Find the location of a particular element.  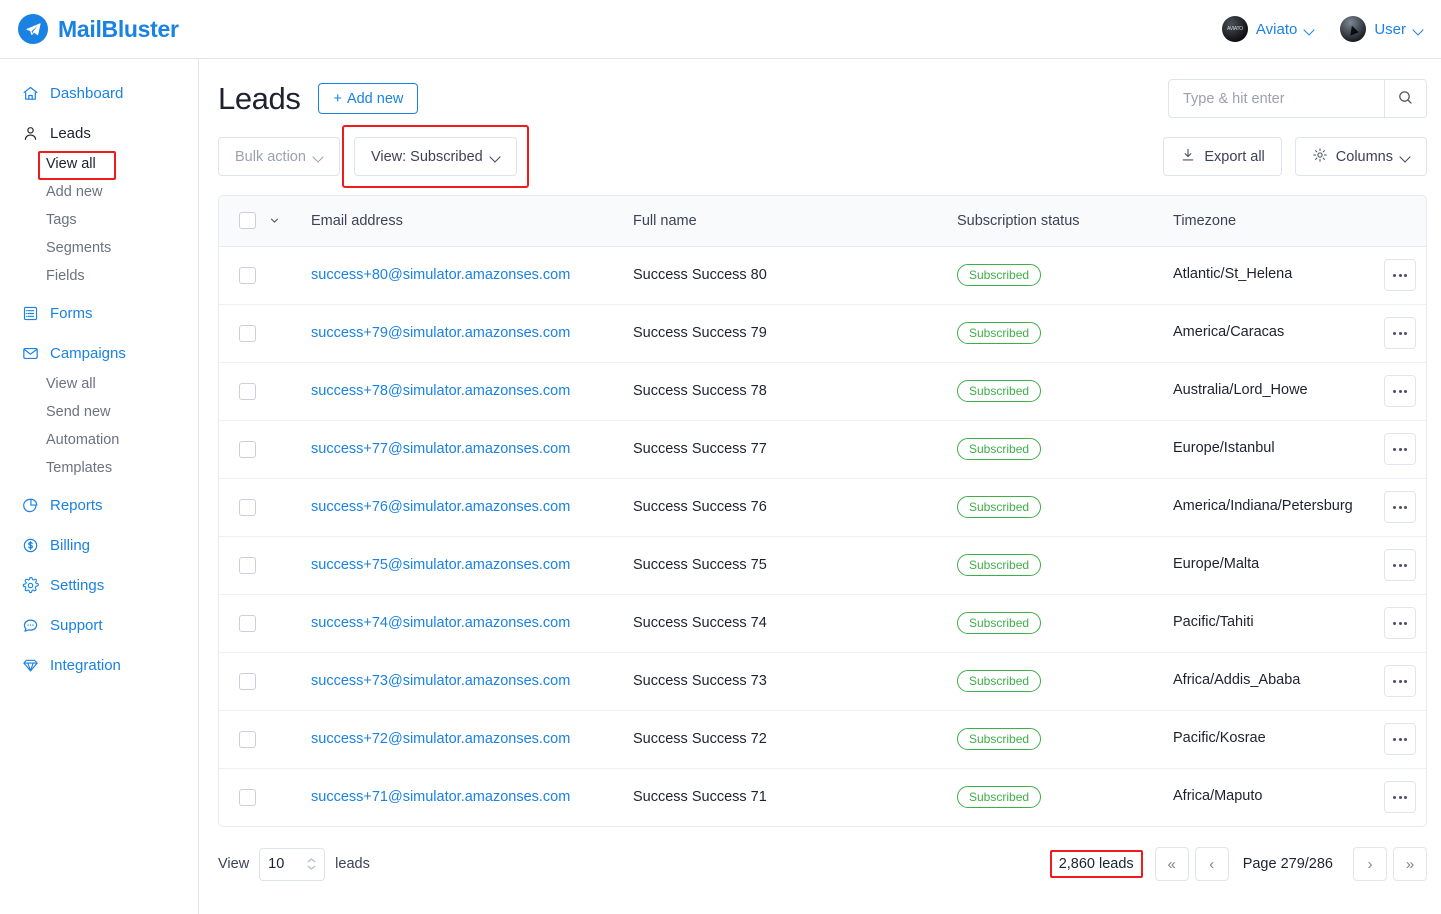

leads-unit-label: leads is located at coordinates (352, 864).